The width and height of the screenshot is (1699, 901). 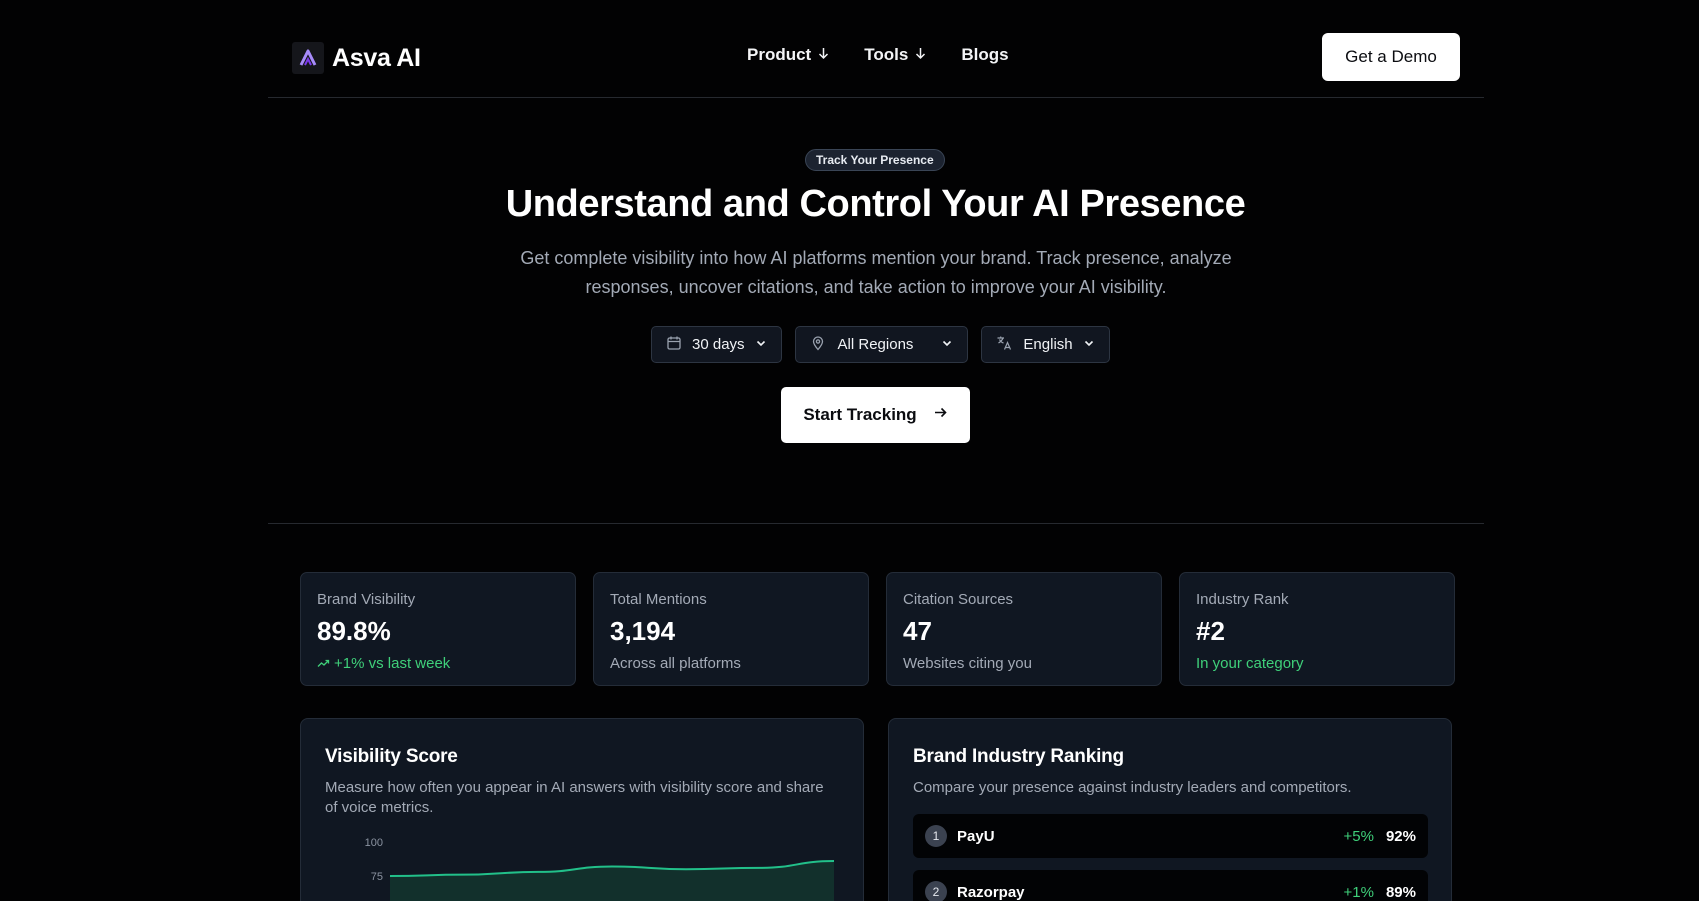 I want to click on rank-brand-name: Razorpay, so click(x=991, y=892).